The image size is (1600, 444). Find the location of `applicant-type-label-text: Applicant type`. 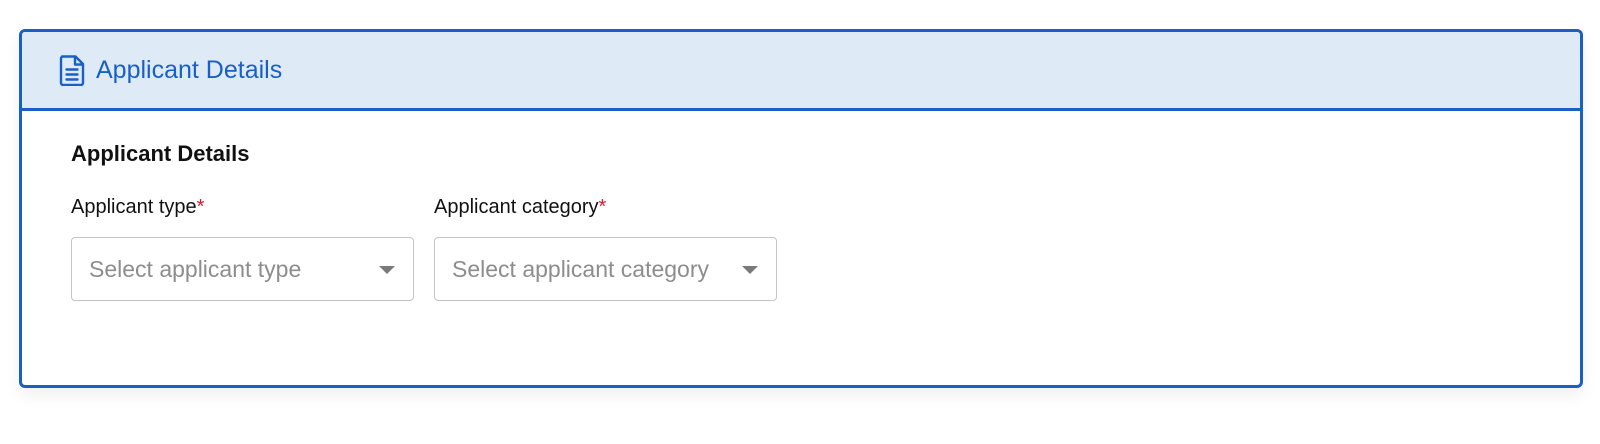

applicant-type-label-text: Applicant type is located at coordinates (134, 207).